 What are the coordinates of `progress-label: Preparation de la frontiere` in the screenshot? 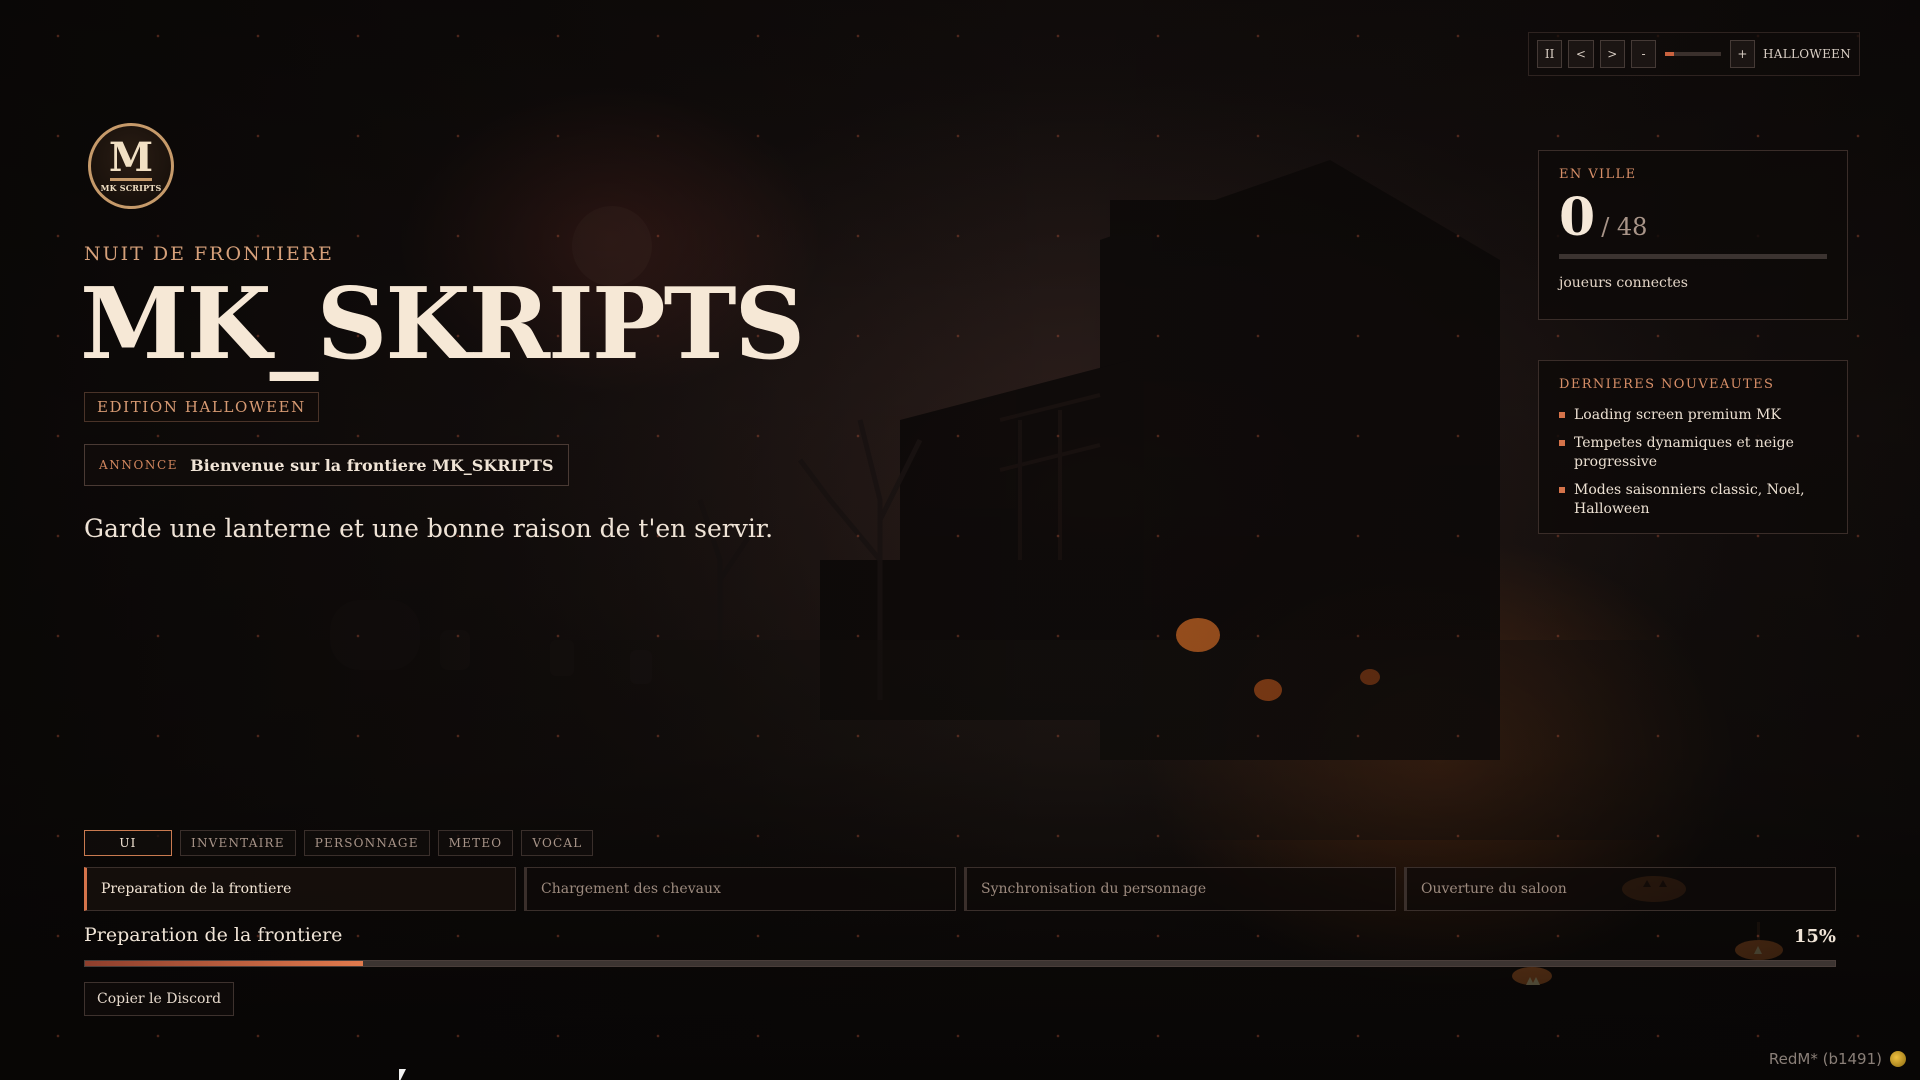 It's located at (213, 935).